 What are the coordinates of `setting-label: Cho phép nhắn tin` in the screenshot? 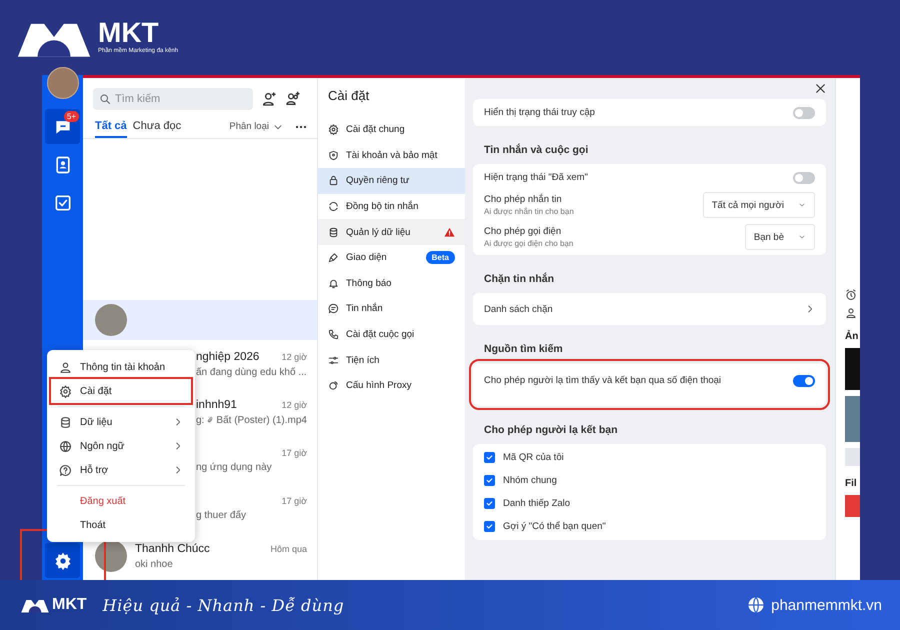 It's located at (523, 199).